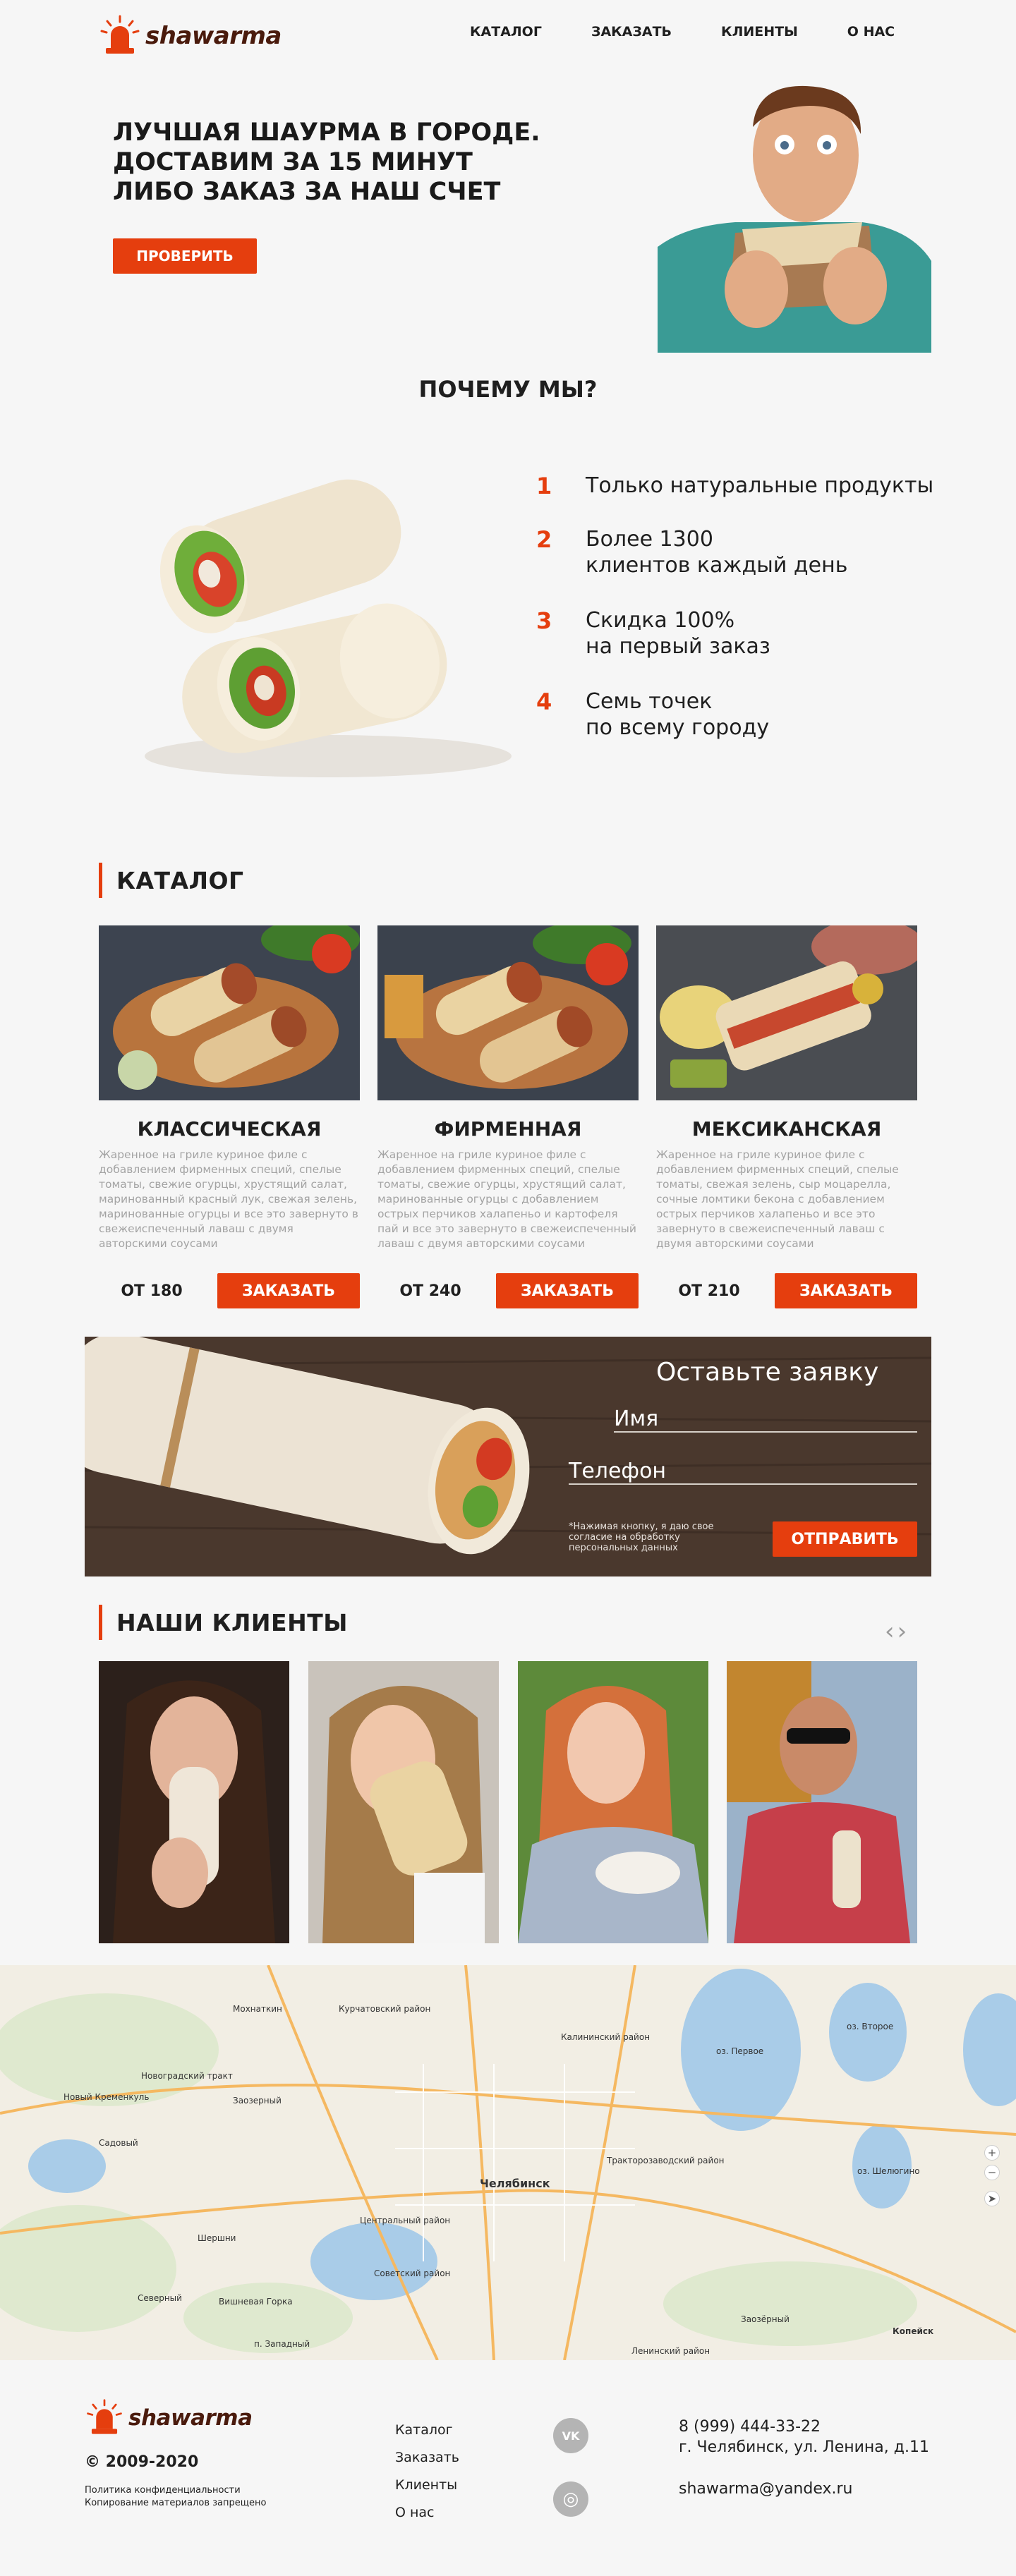  What do you see at coordinates (804, 2427) in the screenshot?
I see `phone-number: 8 (999) 444-33-22` at bounding box center [804, 2427].